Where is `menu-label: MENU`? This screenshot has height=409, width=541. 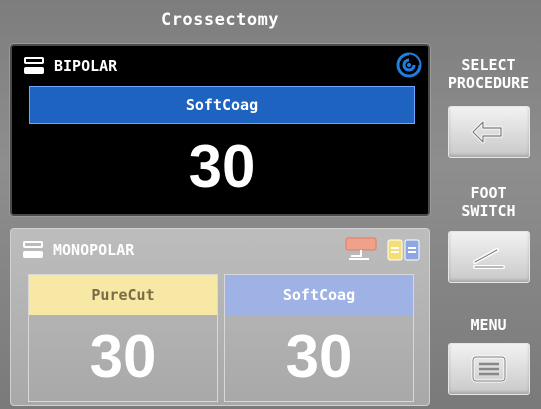 menu-label: MENU is located at coordinates (488, 325).